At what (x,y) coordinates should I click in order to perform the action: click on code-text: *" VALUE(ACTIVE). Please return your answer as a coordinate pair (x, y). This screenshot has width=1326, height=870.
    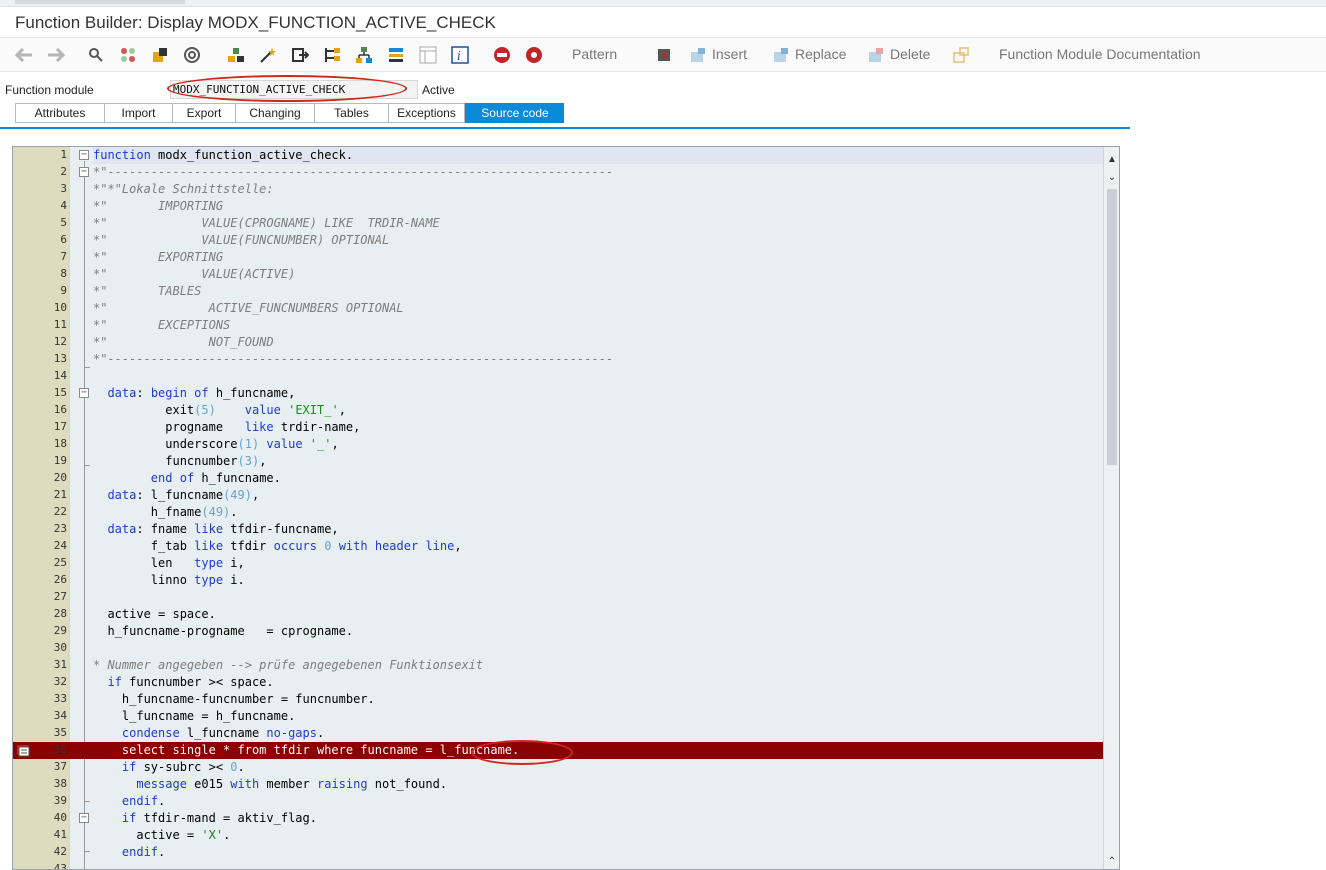
    Looking at the image, I should click on (194, 274).